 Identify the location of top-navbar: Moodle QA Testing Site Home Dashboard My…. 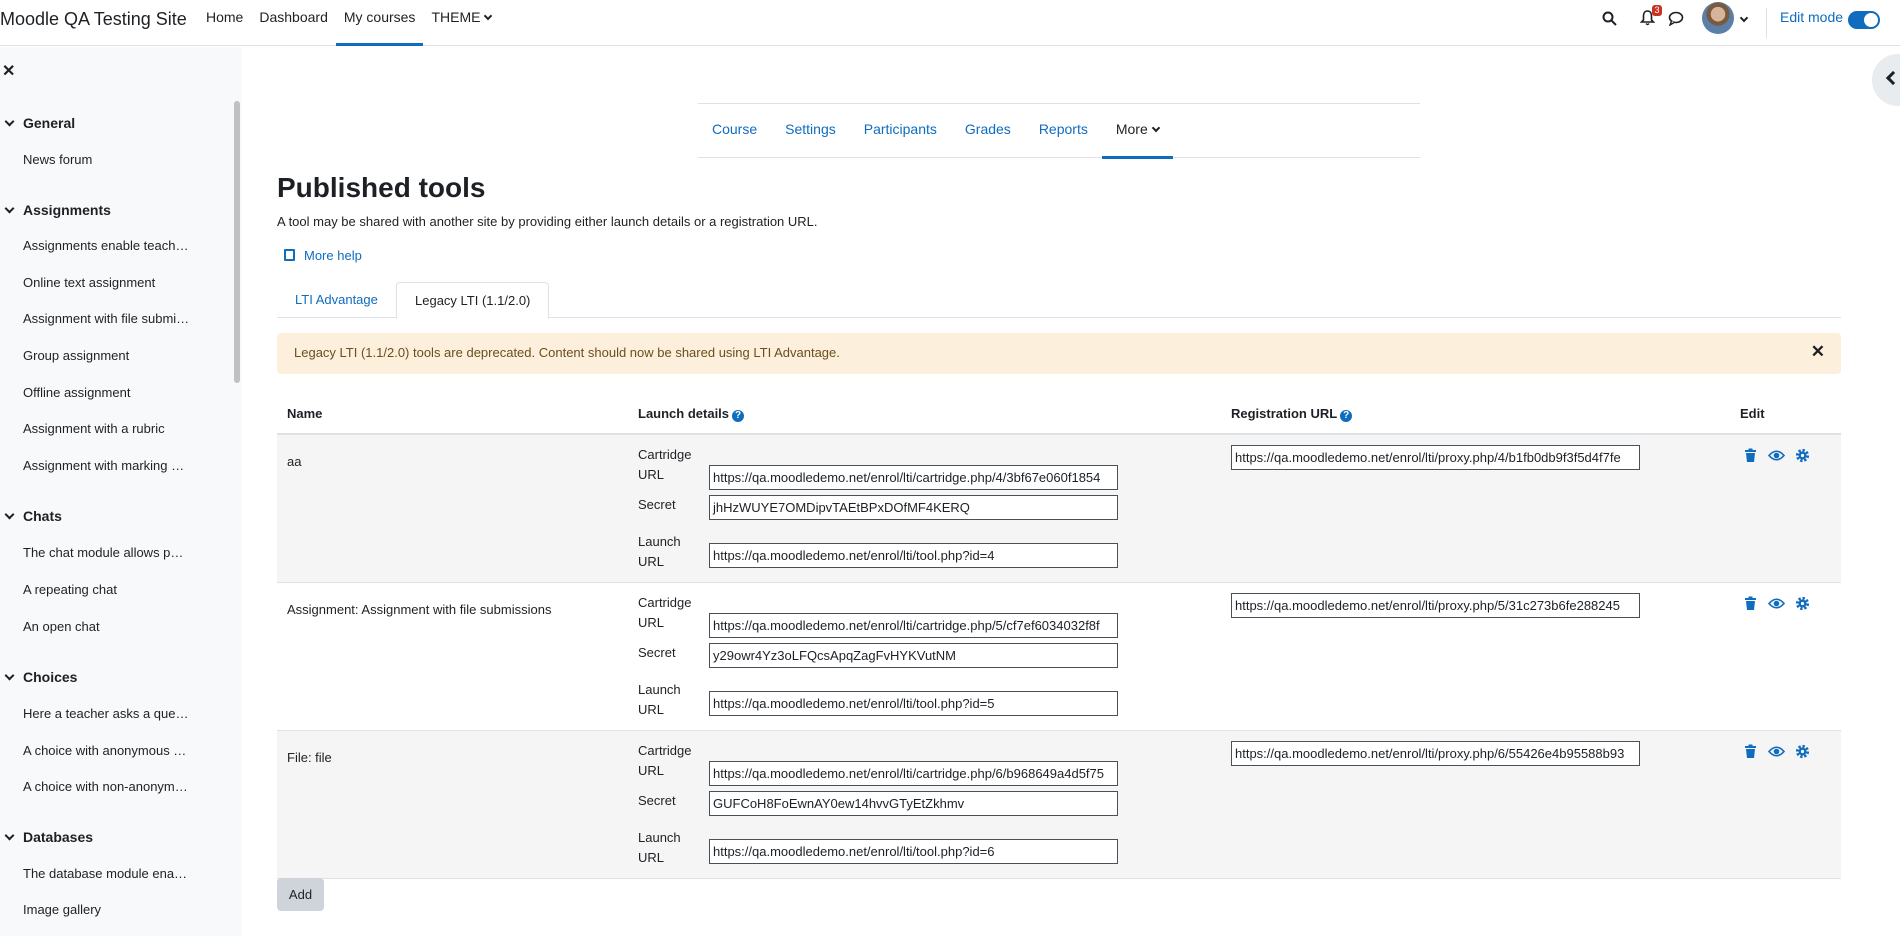
(950, 23).